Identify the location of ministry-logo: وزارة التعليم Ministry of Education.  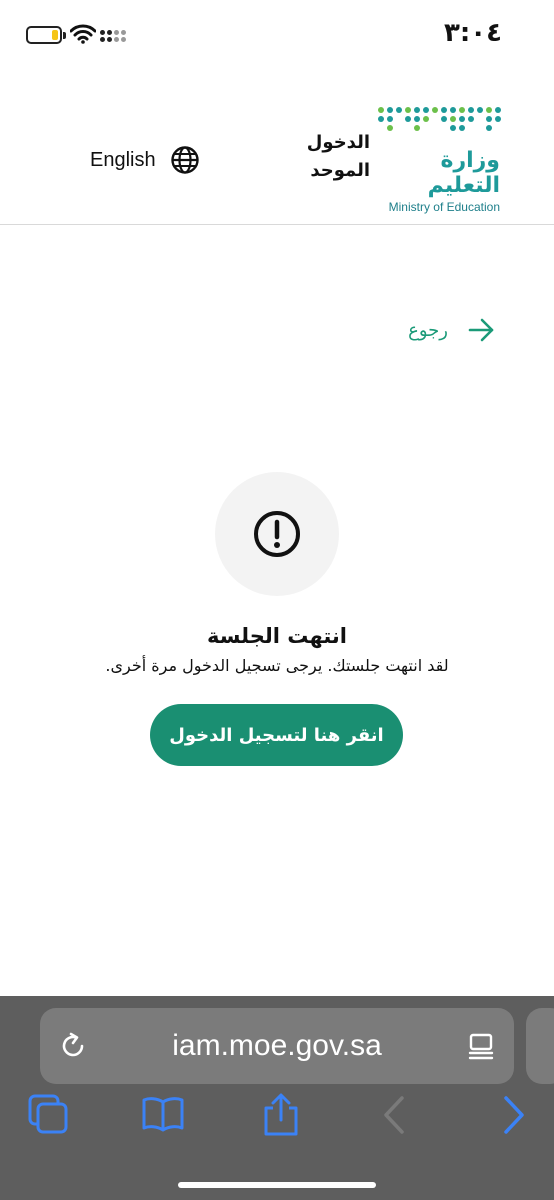
(438, 160).